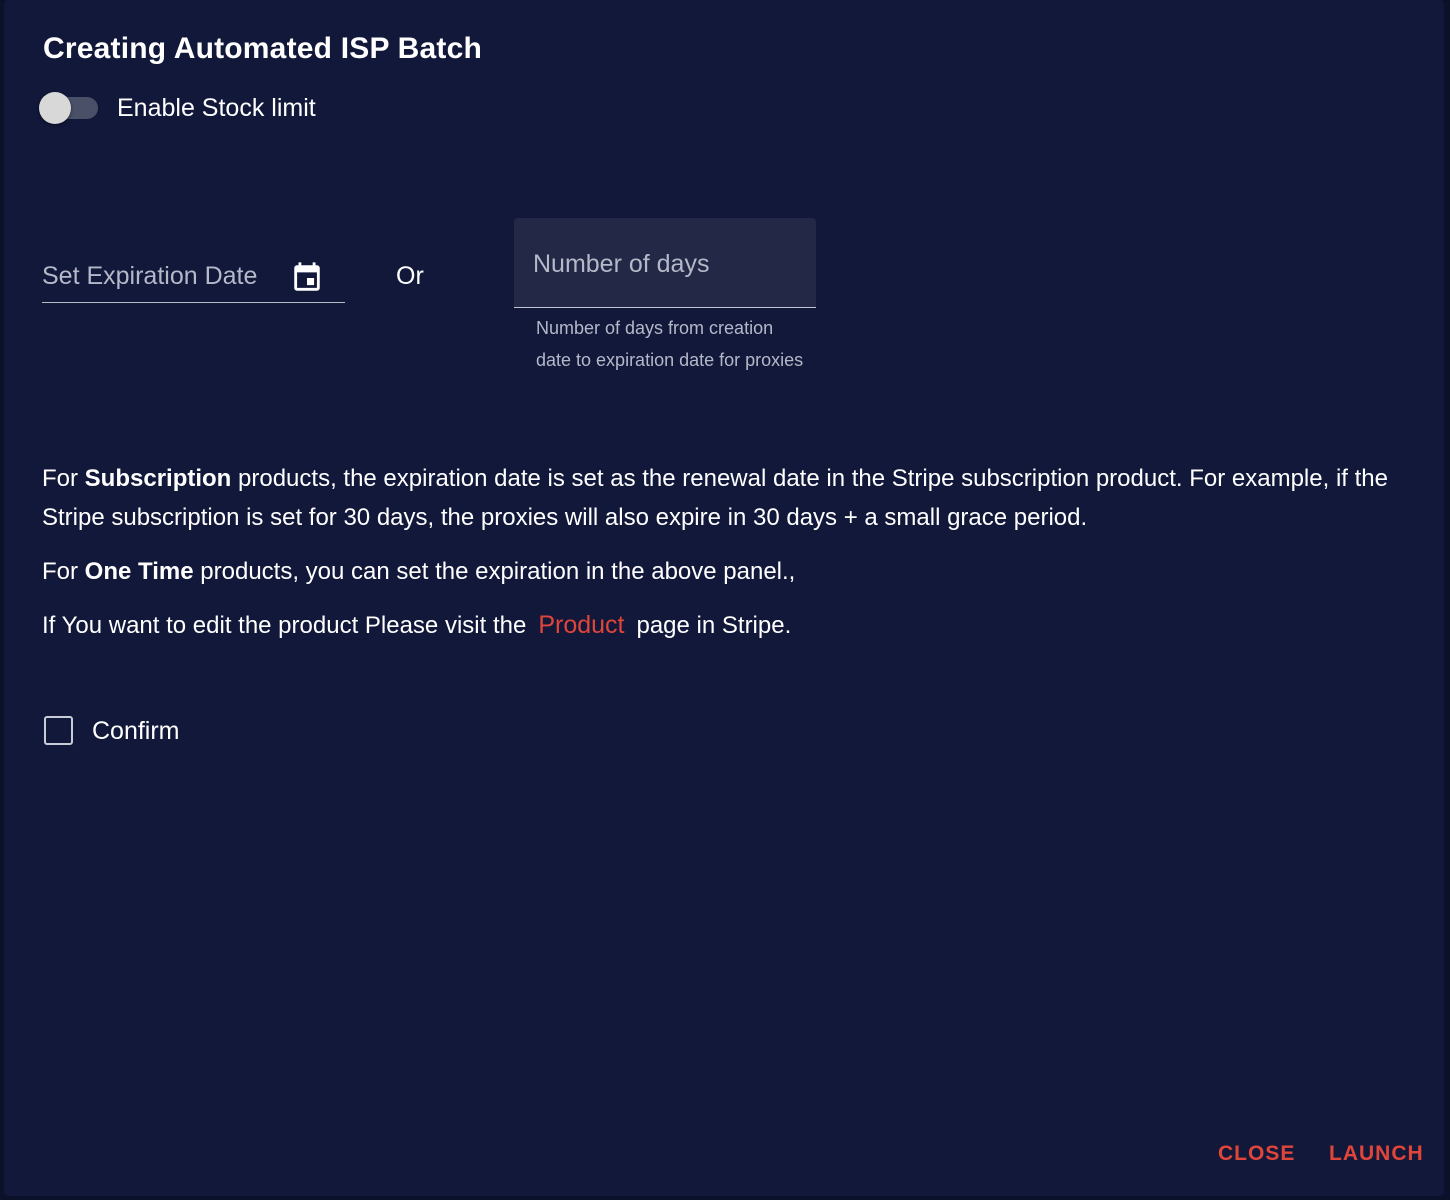 The image size is (1450, 1200). Describe the element at coordinates (150, 276) in the screenshot. I see `expiration-date-placeholder: Set Expiration Date` at that location.